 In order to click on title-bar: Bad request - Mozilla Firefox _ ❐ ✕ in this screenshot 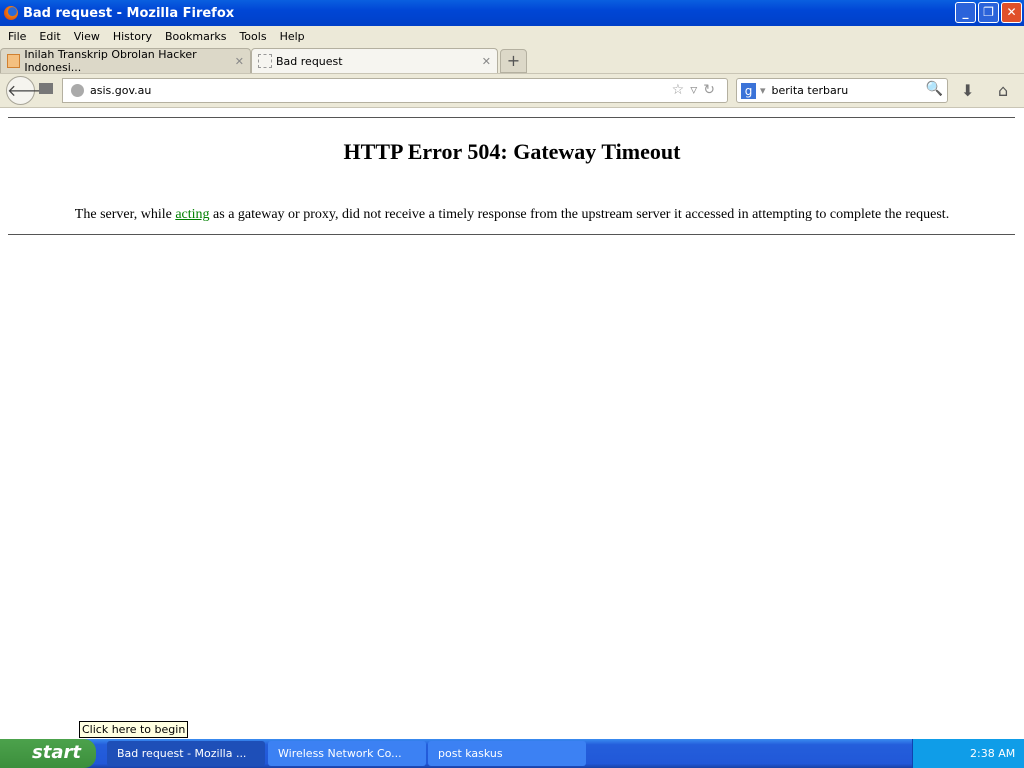, I will do `click(512, 13)`.